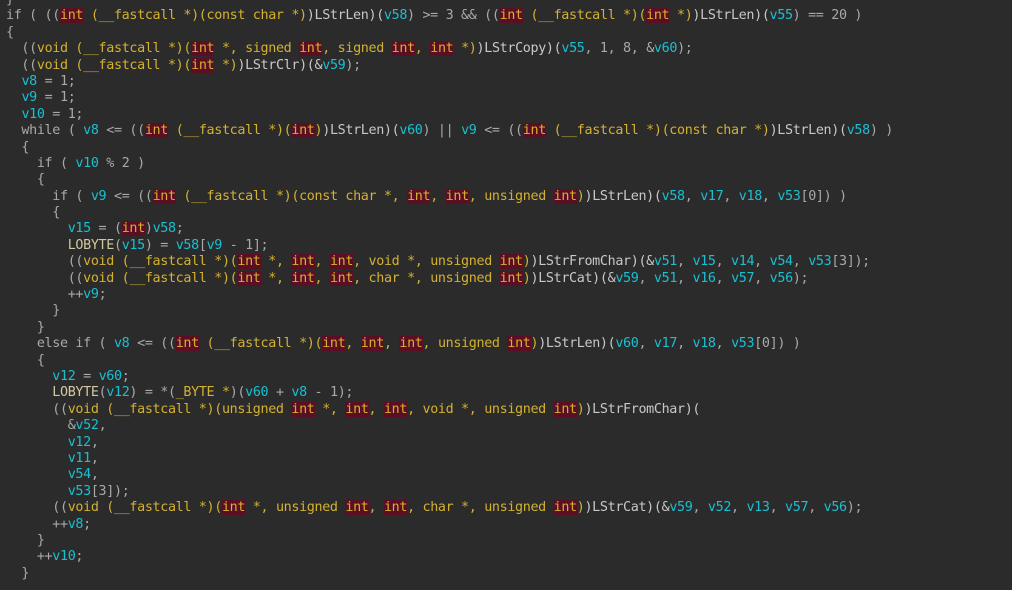 The height and width of the screenshot is (590, 1012). What do you see at coordinates (449, 82) in the screenshot?
I see `code-line: v8 = 1;` at bounding box center [449, 82].